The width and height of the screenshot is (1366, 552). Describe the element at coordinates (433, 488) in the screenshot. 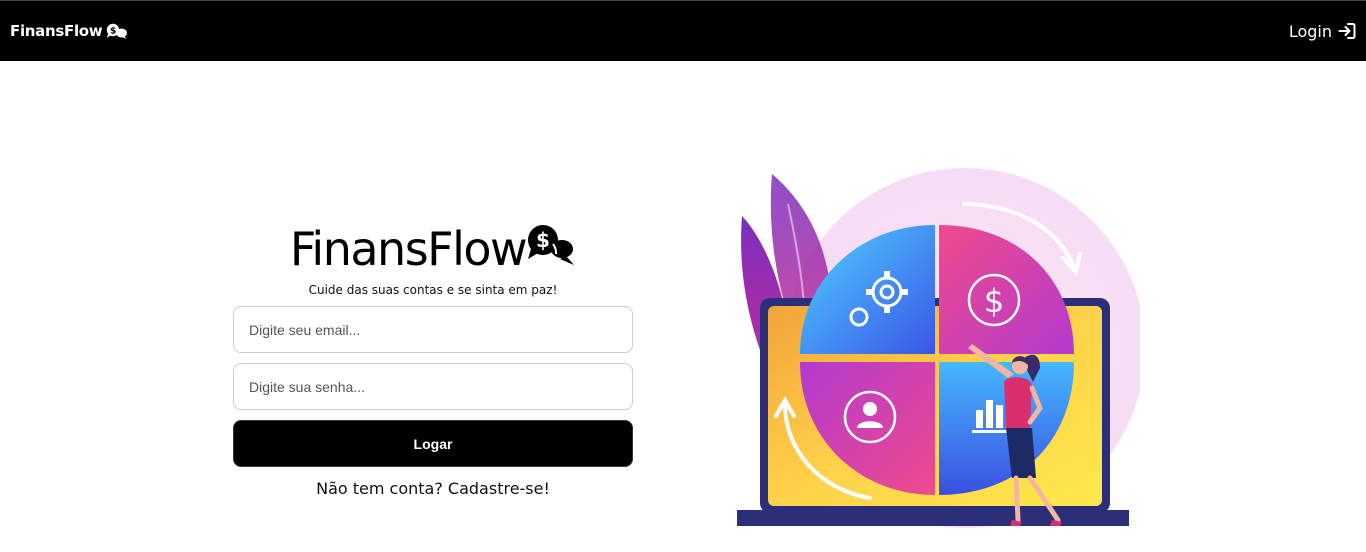

I see `signup-link: Não tem conta? Cadastre-se!` at that location.